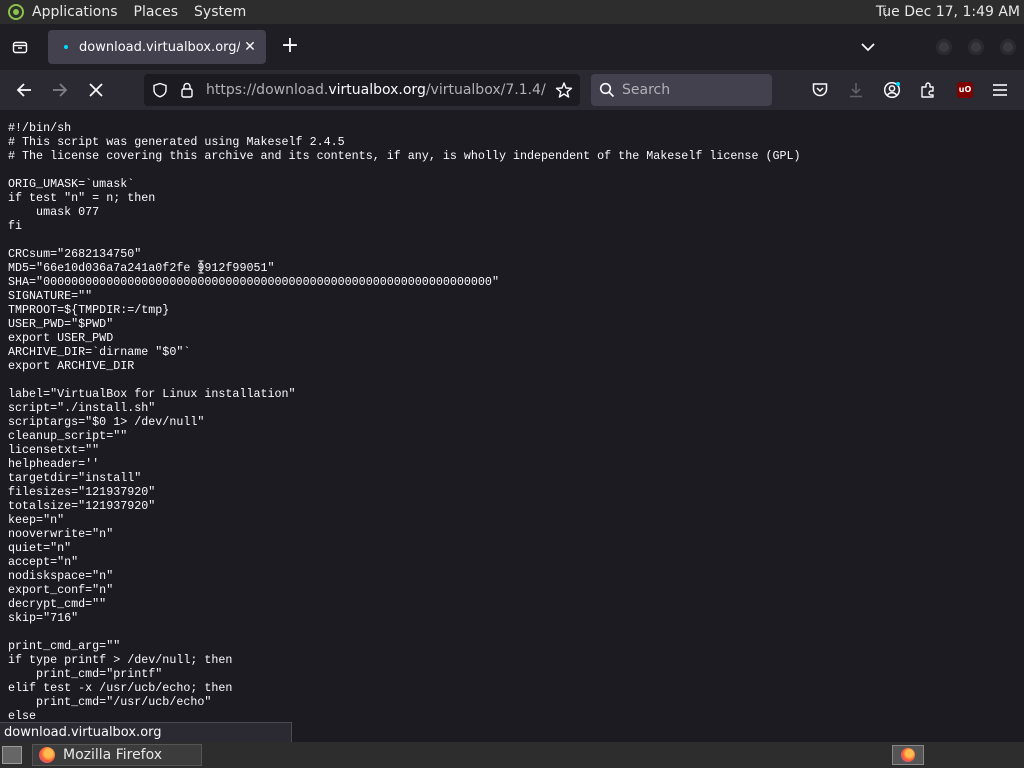 The image size is (1024, 768). I want to click on ublock-origin-icon: uO, so click(965, 90).